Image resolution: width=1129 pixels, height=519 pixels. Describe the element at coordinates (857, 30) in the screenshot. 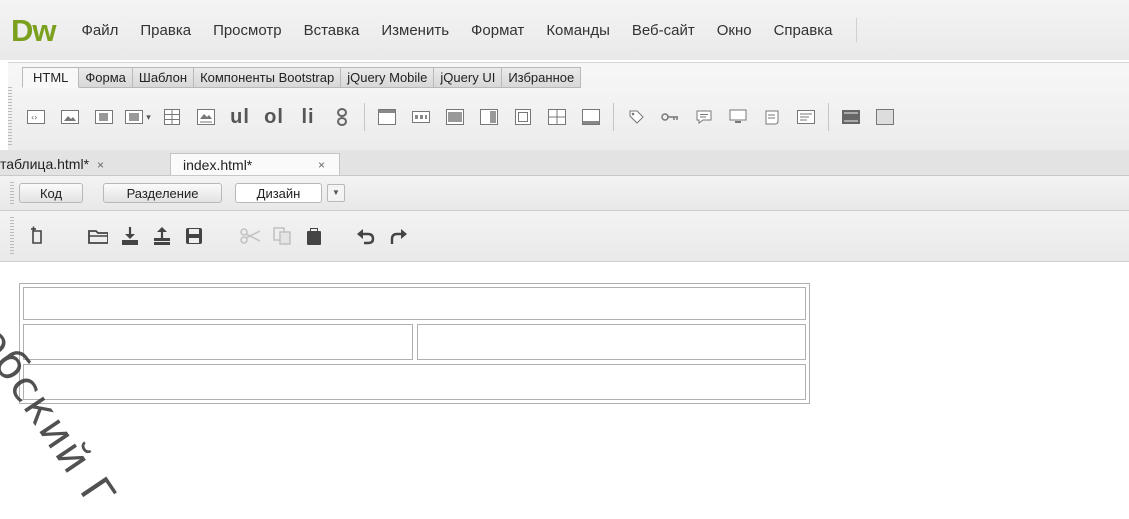

I see `menu-divider` at that location.